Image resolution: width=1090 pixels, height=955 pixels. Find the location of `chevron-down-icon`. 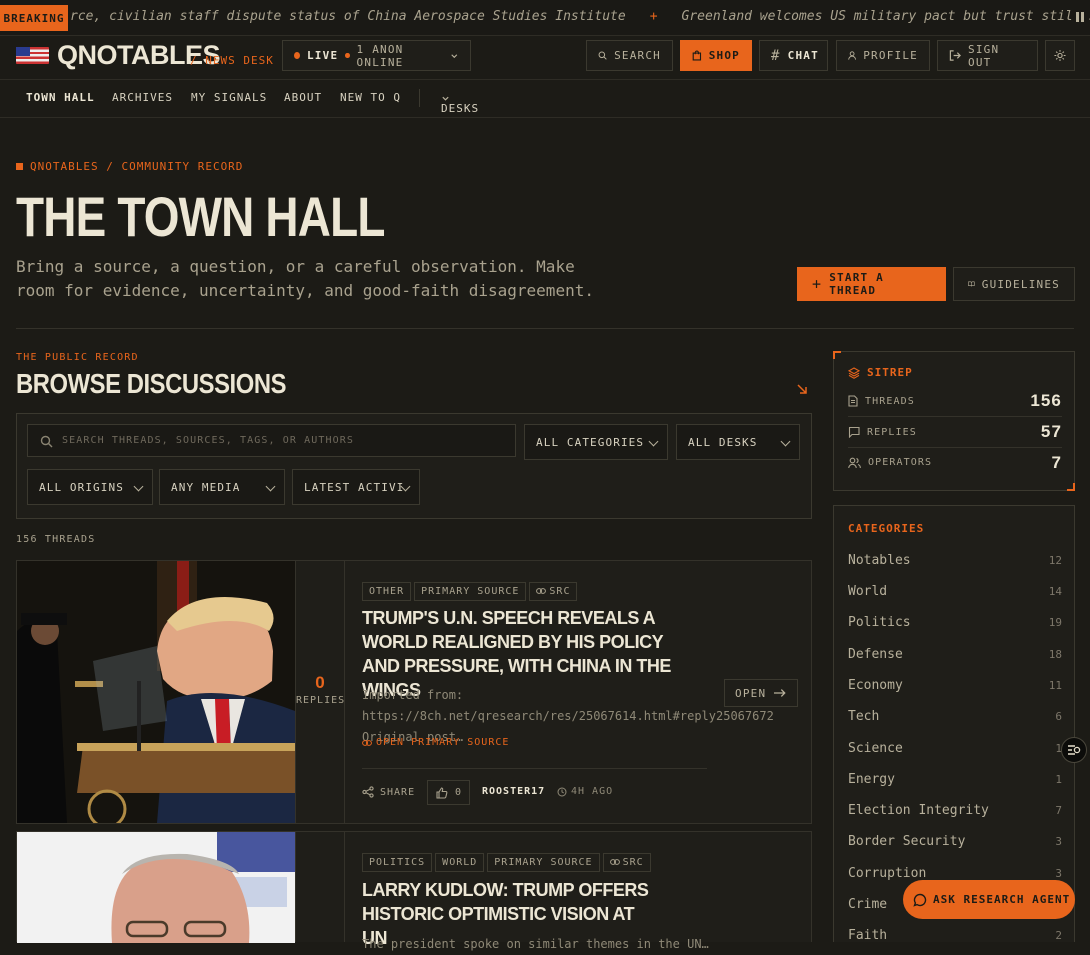

chevron-down-icon is located at coordinates (138, 486).